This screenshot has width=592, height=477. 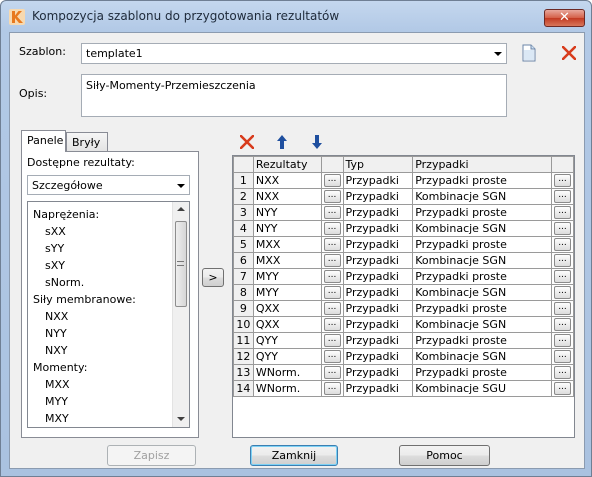 I want to click on rezultaty-cell: MXX, so click(x=287, y=244).